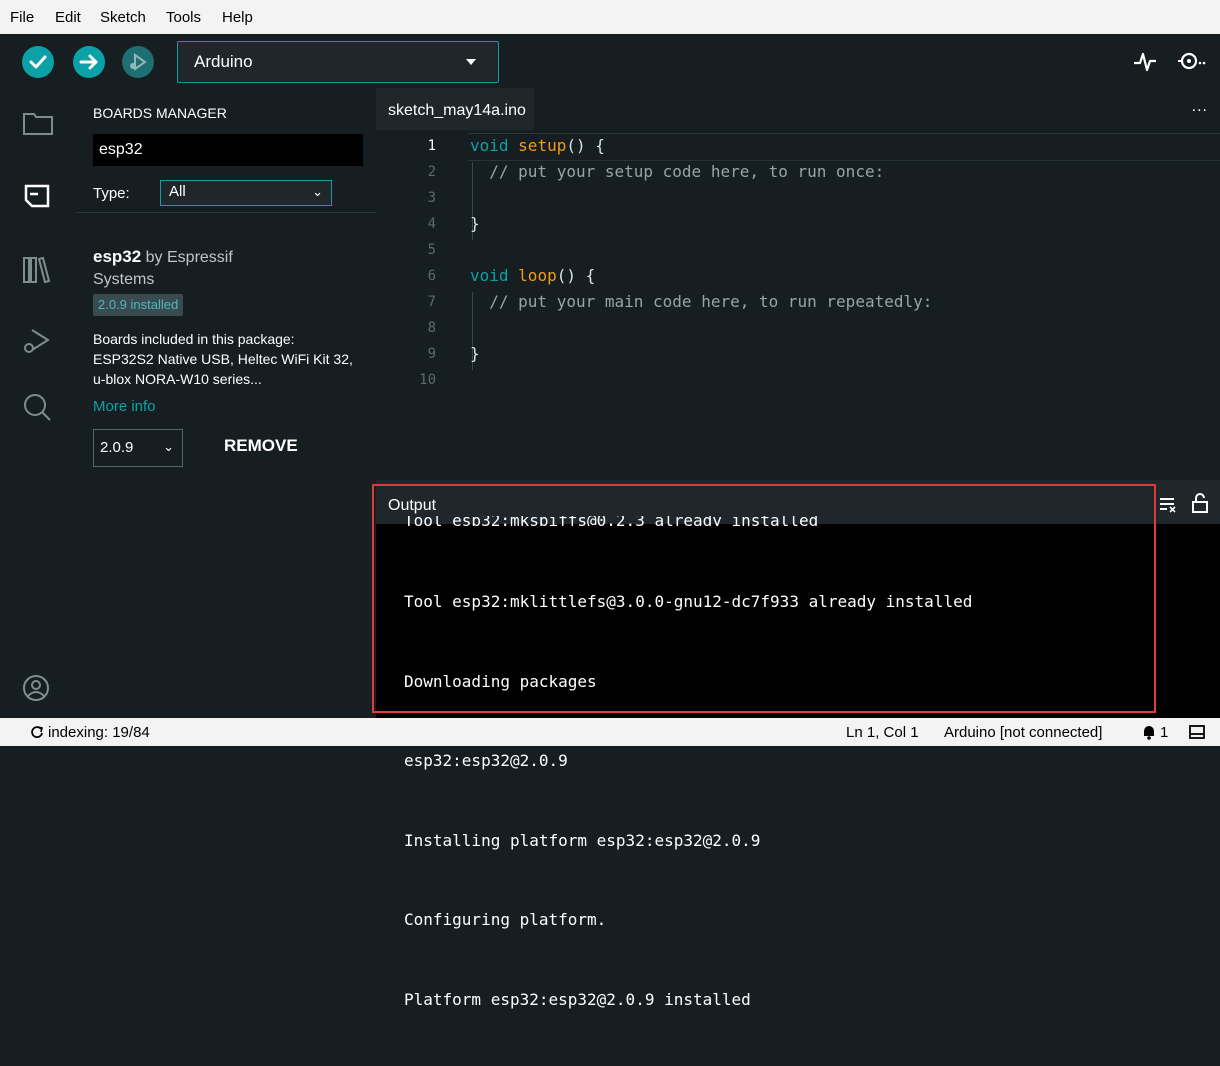  What do you see at coordinates (123, 17) in the screenshot?
I see `menu-sketch: Sketch` at bounding box center [123, 17].